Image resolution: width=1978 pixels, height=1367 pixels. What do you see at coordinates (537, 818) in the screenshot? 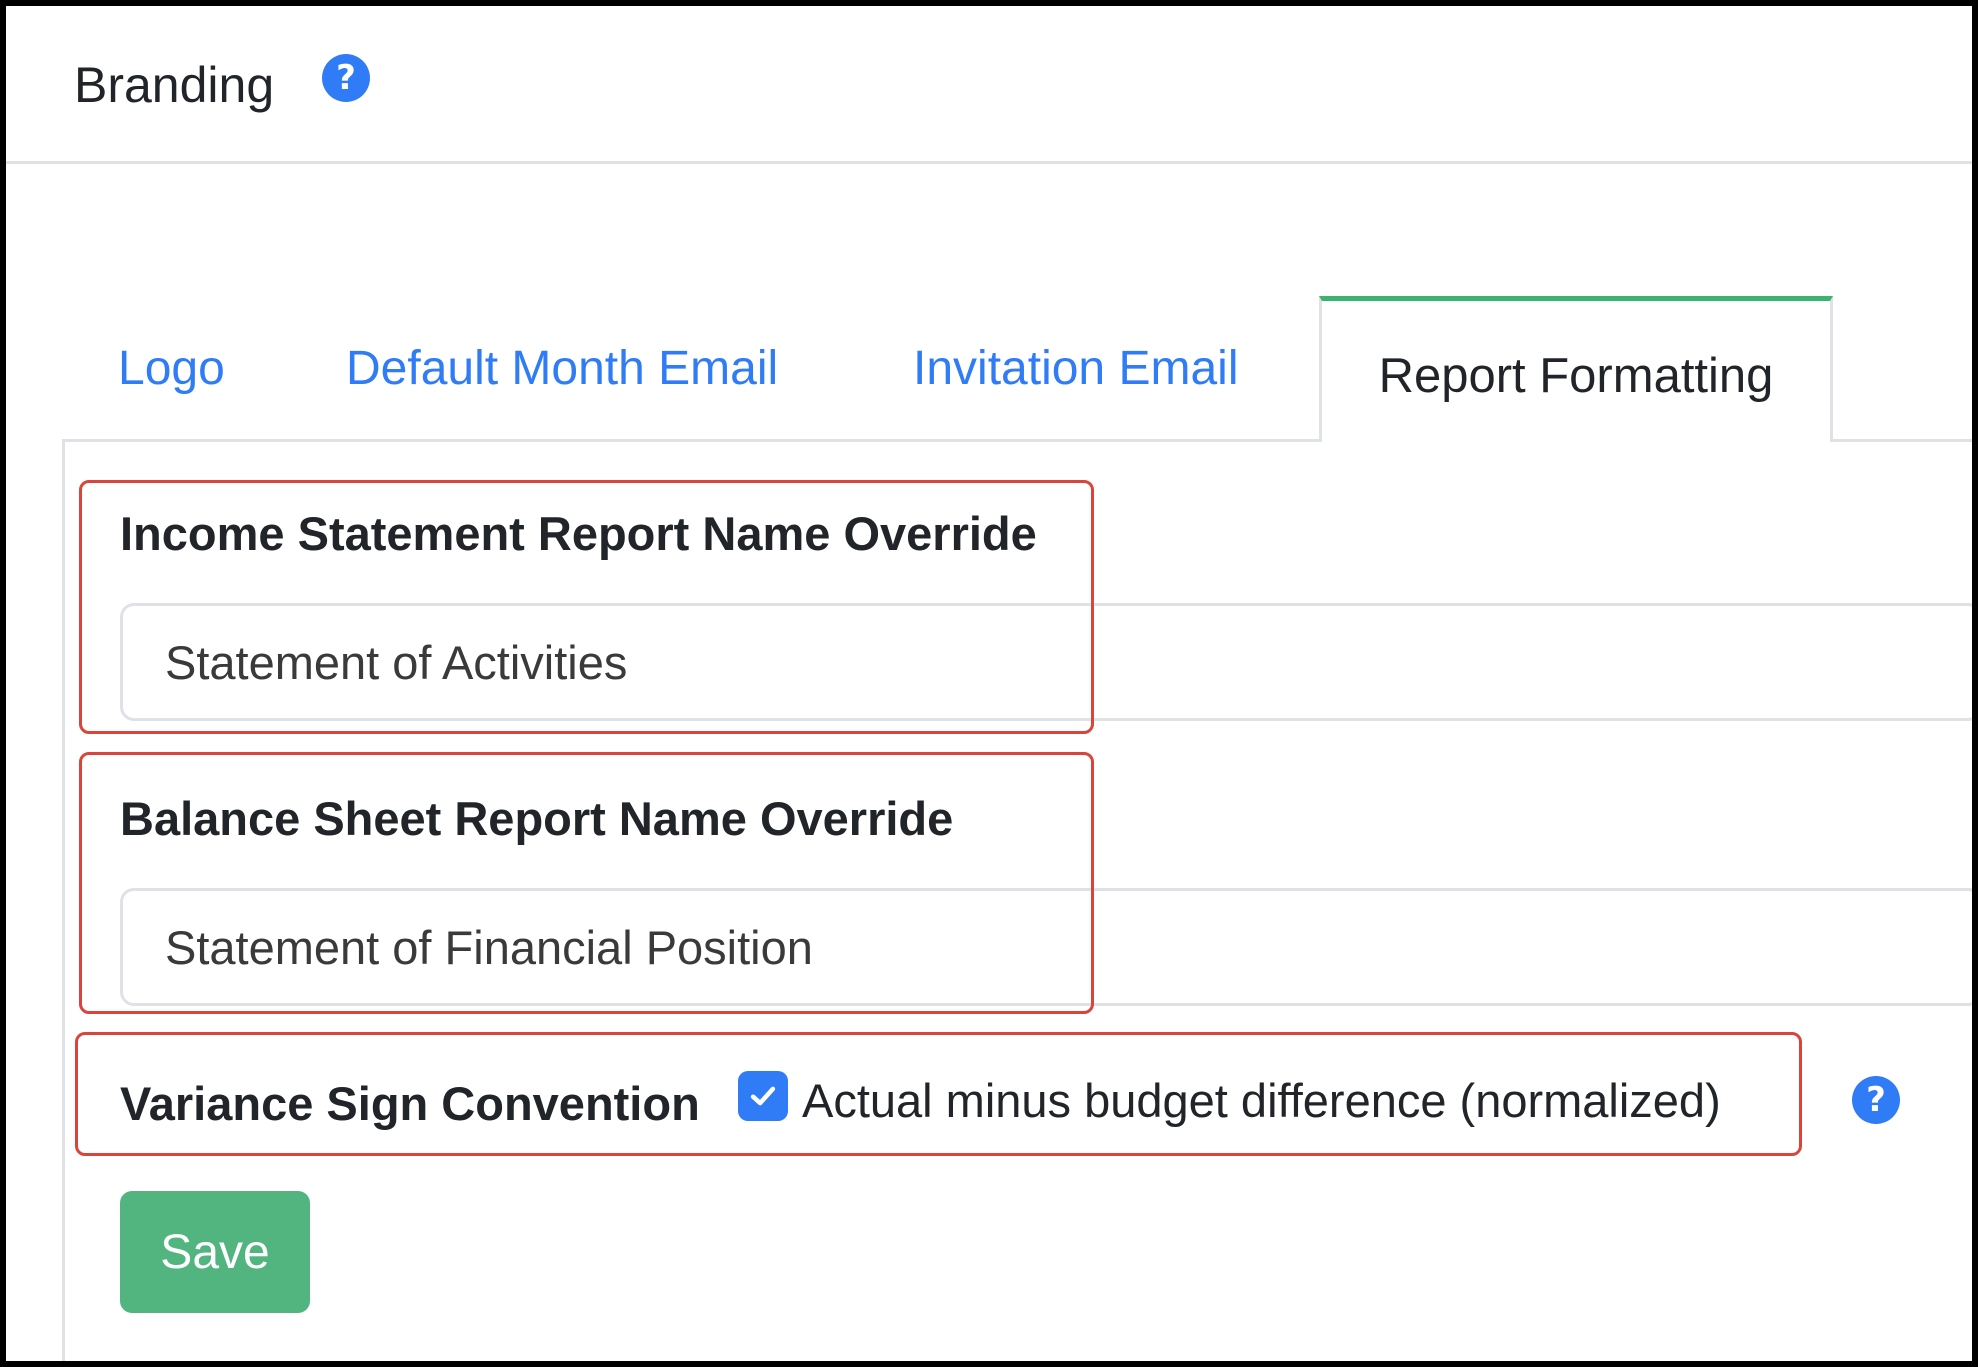
I see `balance-sheet-label: Balance Sheet Report Name Override` at bounding box center [537, 818].